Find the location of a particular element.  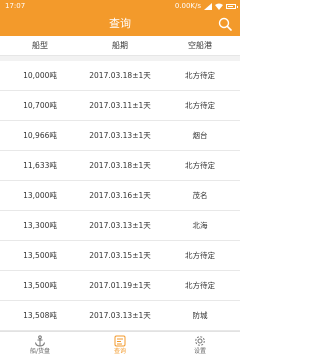

table-row: 13,508吨 2017.03.13±1天 防城 is located at coordinates (120, 316).